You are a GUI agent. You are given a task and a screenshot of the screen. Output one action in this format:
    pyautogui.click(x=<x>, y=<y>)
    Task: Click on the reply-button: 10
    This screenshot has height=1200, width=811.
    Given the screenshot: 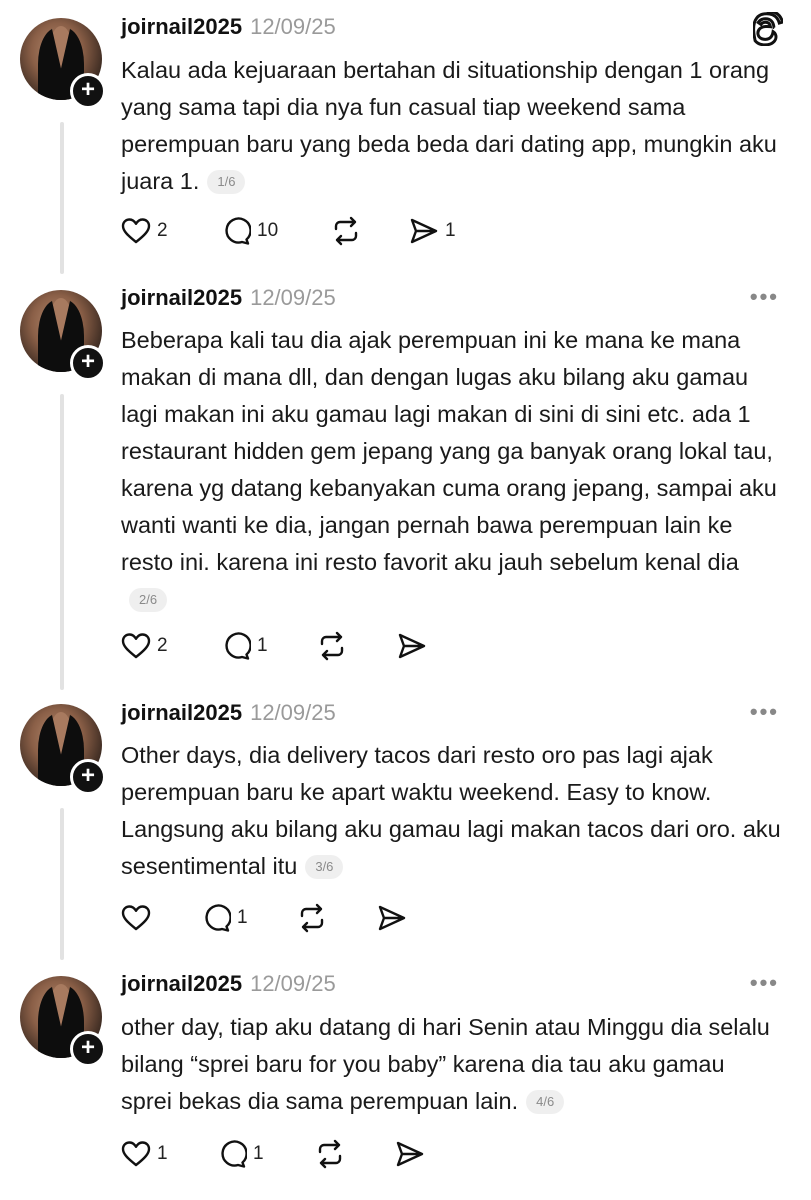 What is the action you would take?
    pyautogui.click(x=249, y=231)
    